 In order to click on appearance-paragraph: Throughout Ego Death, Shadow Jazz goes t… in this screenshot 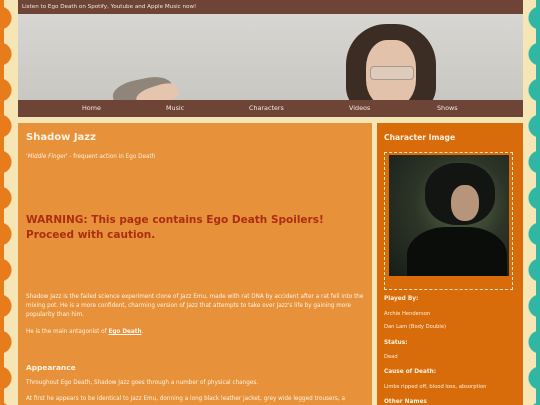, I will do `click(142, 383)`.